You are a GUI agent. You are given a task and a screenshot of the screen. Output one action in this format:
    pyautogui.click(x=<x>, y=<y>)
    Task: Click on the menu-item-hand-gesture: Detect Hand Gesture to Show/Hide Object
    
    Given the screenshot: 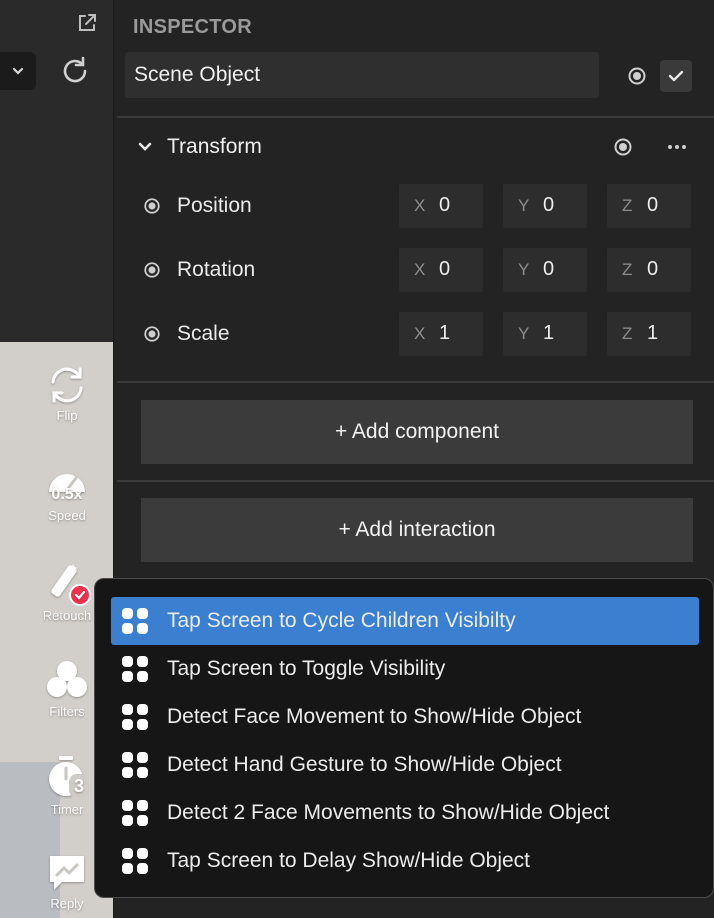 What is the action you would take?
    pyautogui.click(x=405, y=765)
    